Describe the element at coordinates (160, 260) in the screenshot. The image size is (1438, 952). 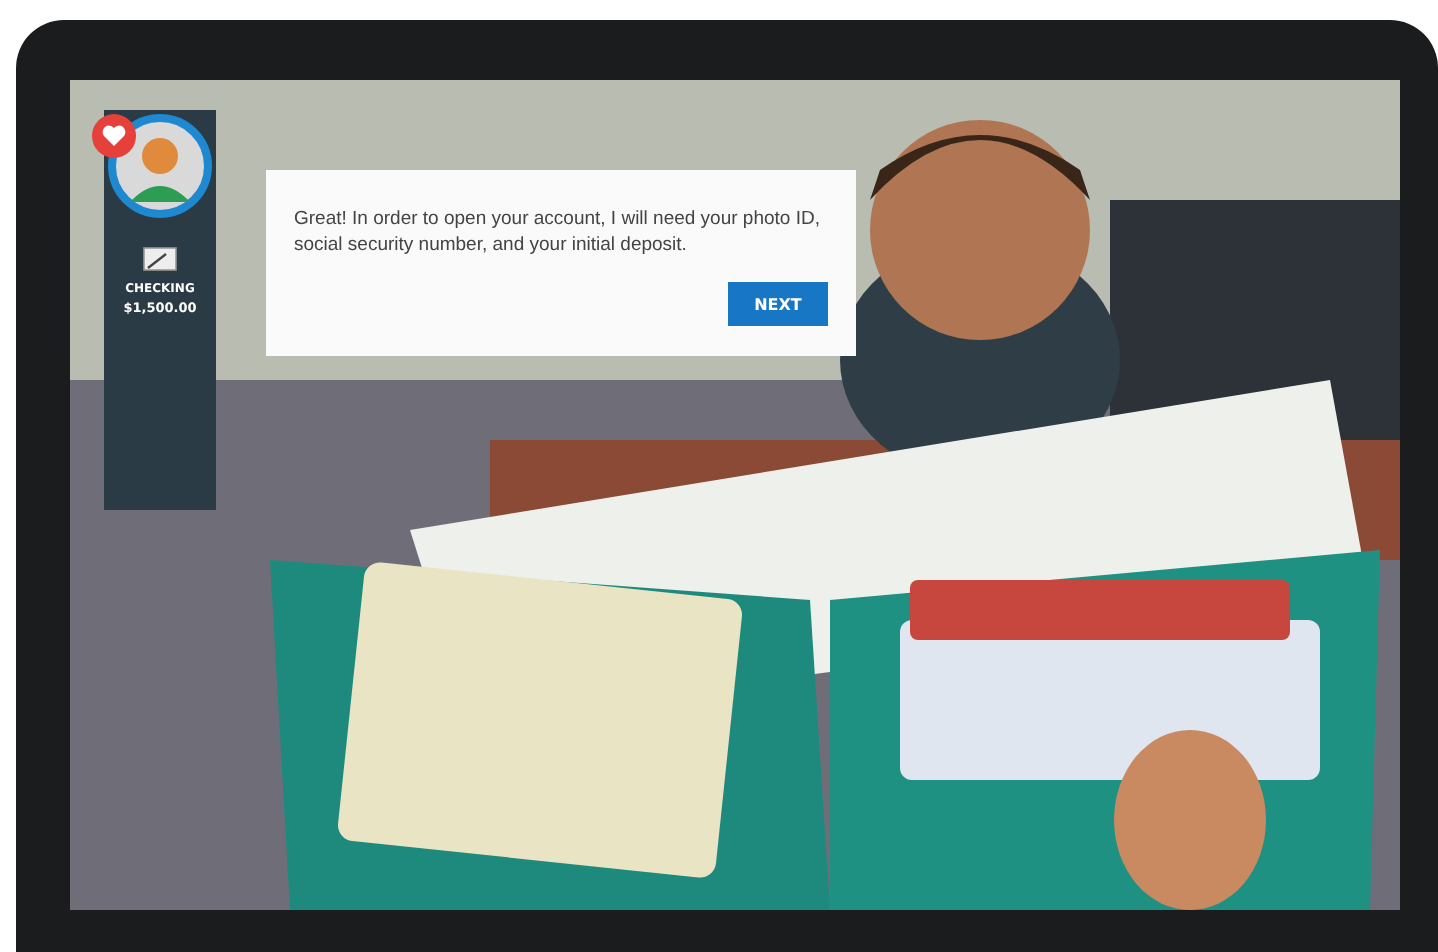
I see `checkbook-icon` at that location.